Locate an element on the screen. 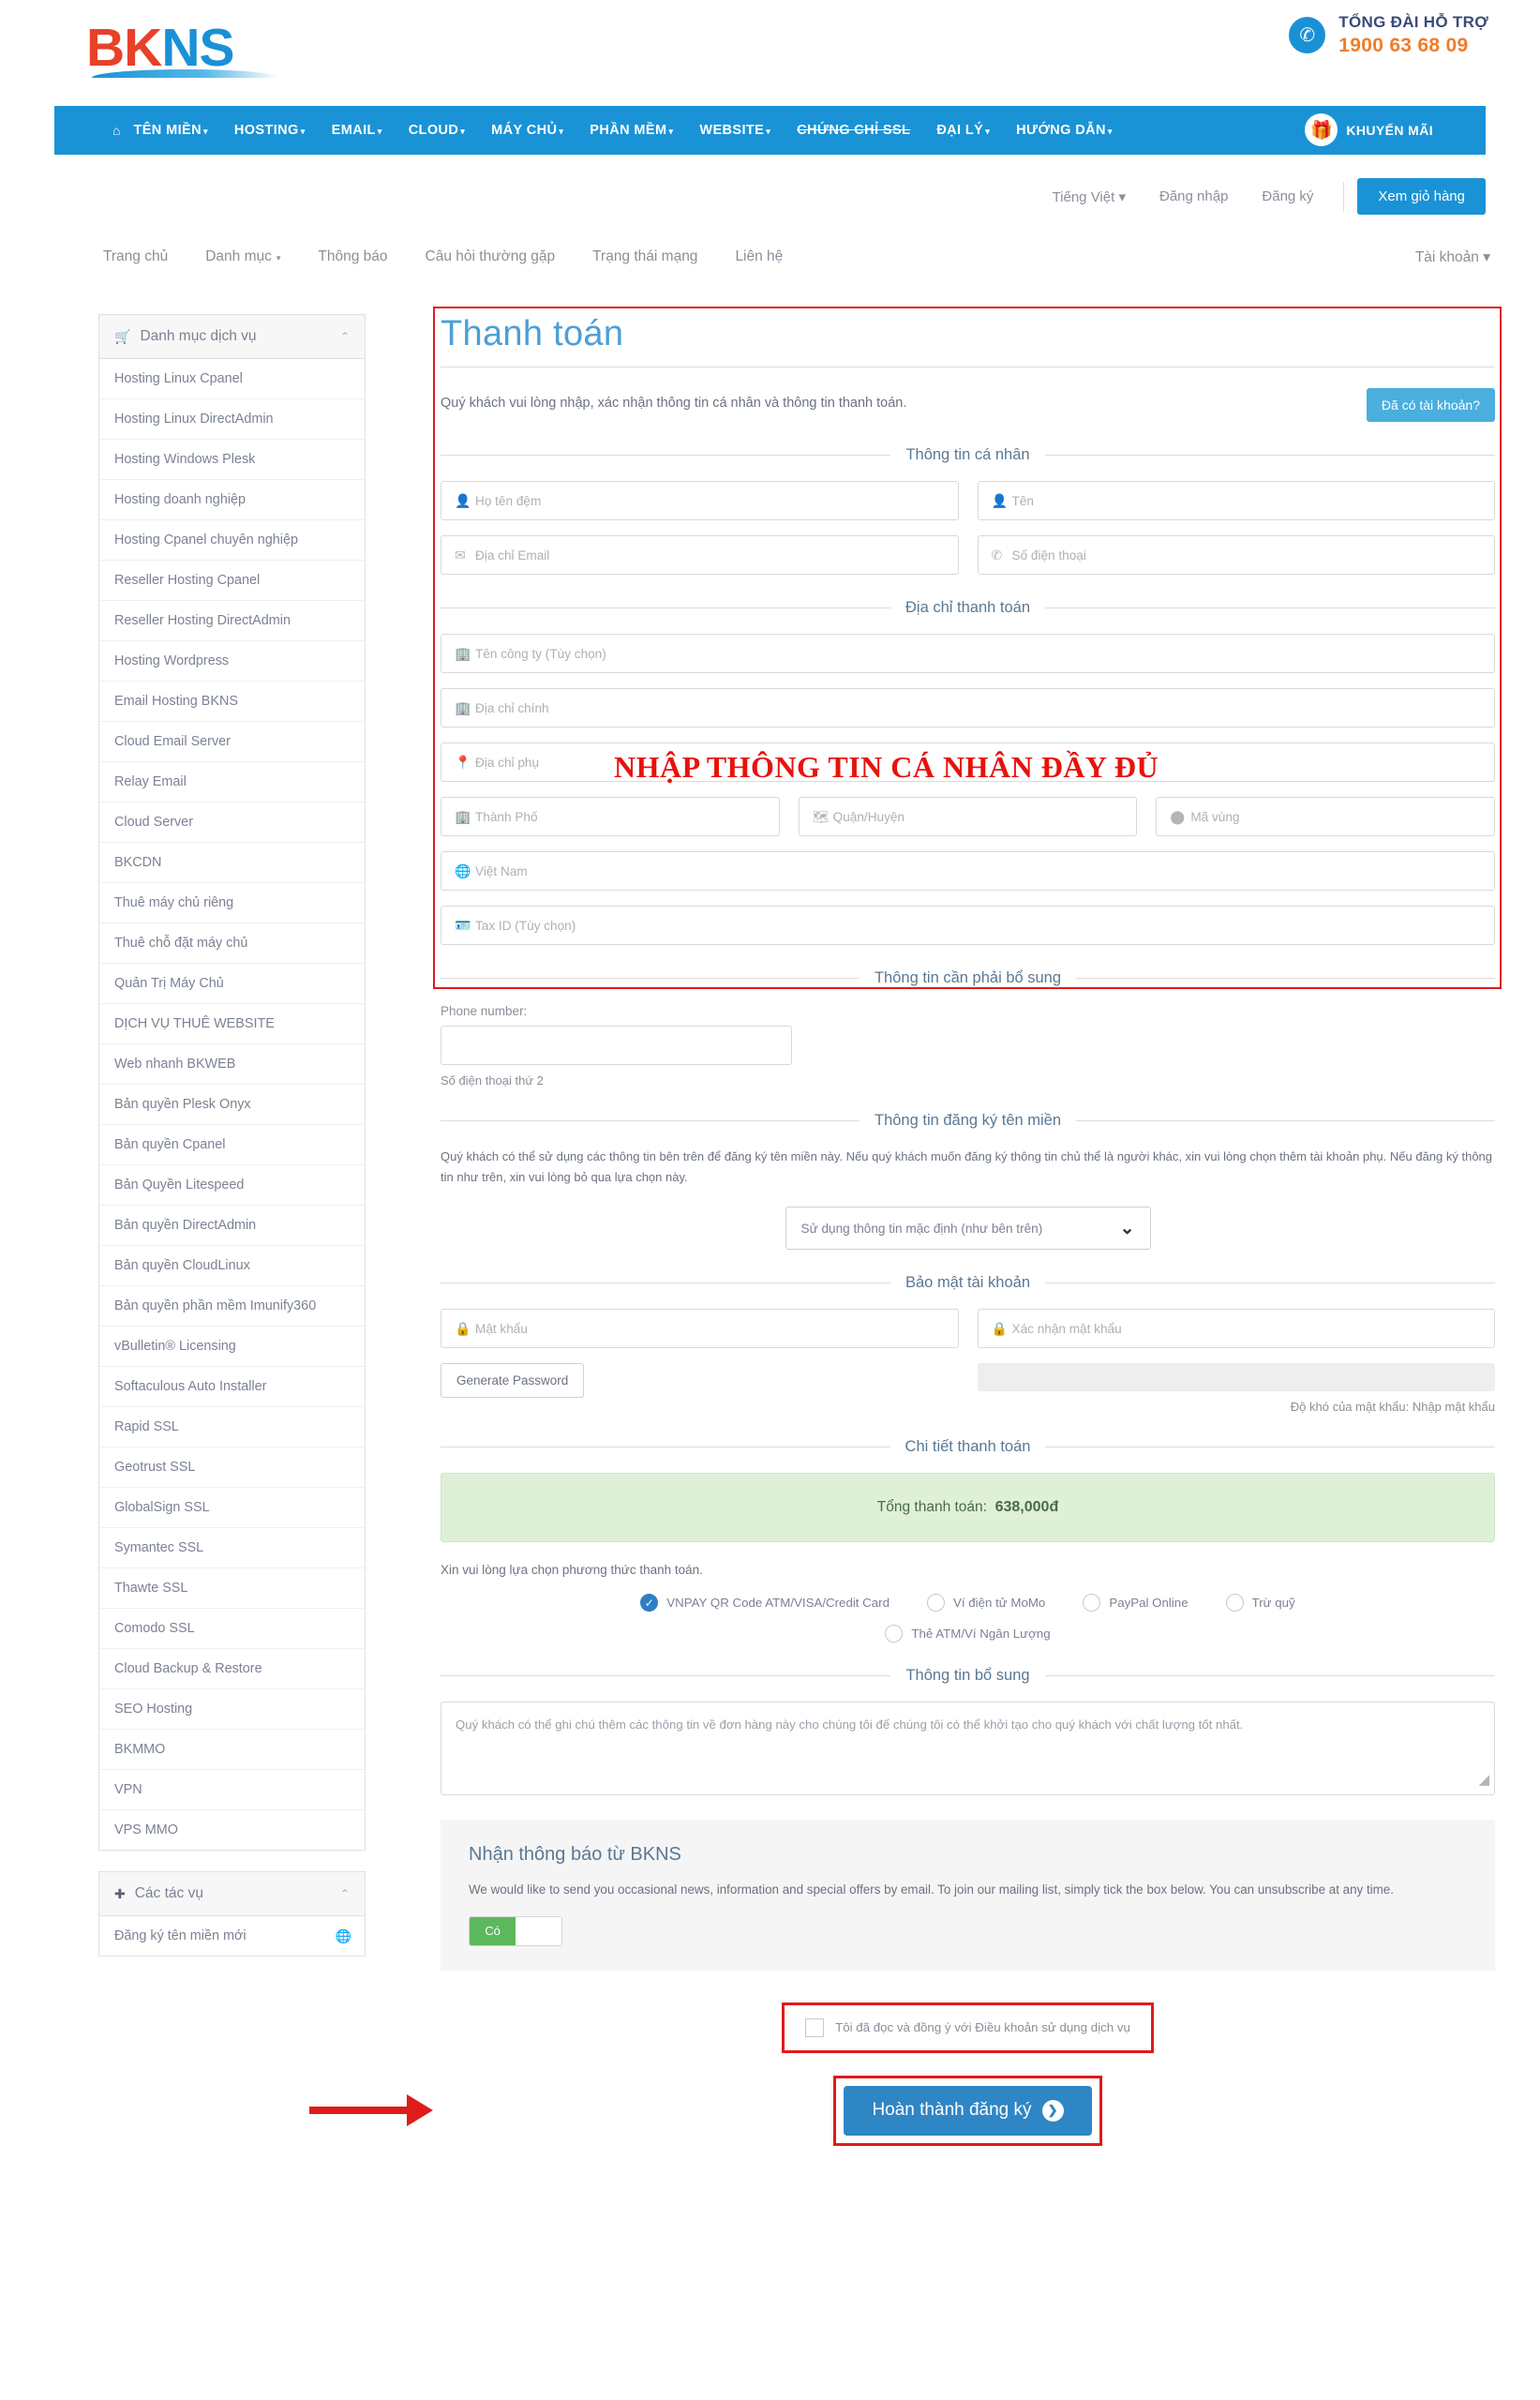  support-phone: 1900 63 68 09 is located at coordinates (1413, 46).